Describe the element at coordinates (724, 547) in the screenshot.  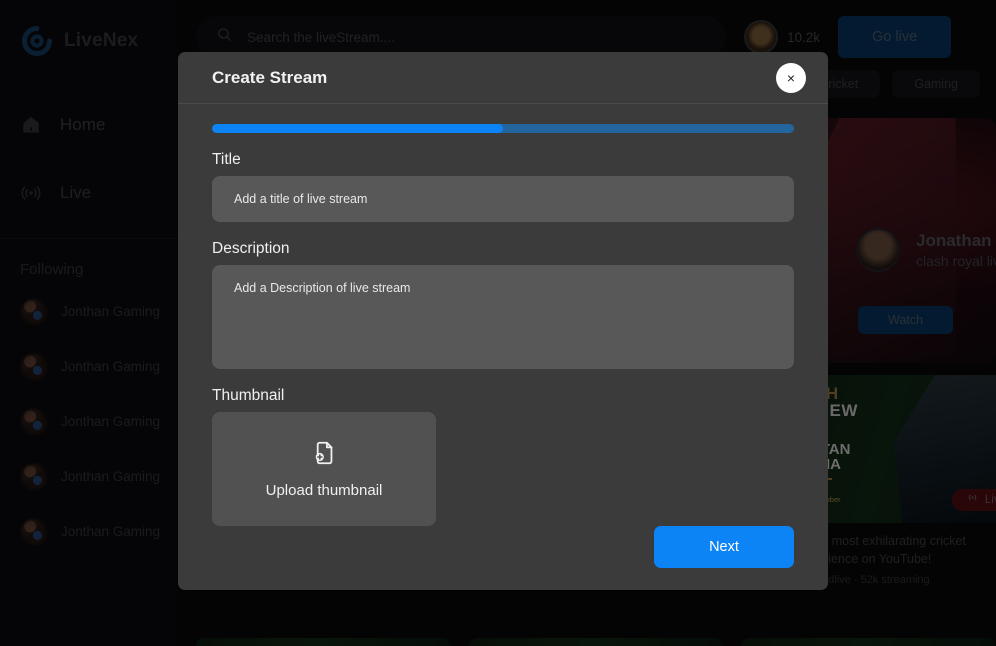
I see `next-button: Next` at that location.